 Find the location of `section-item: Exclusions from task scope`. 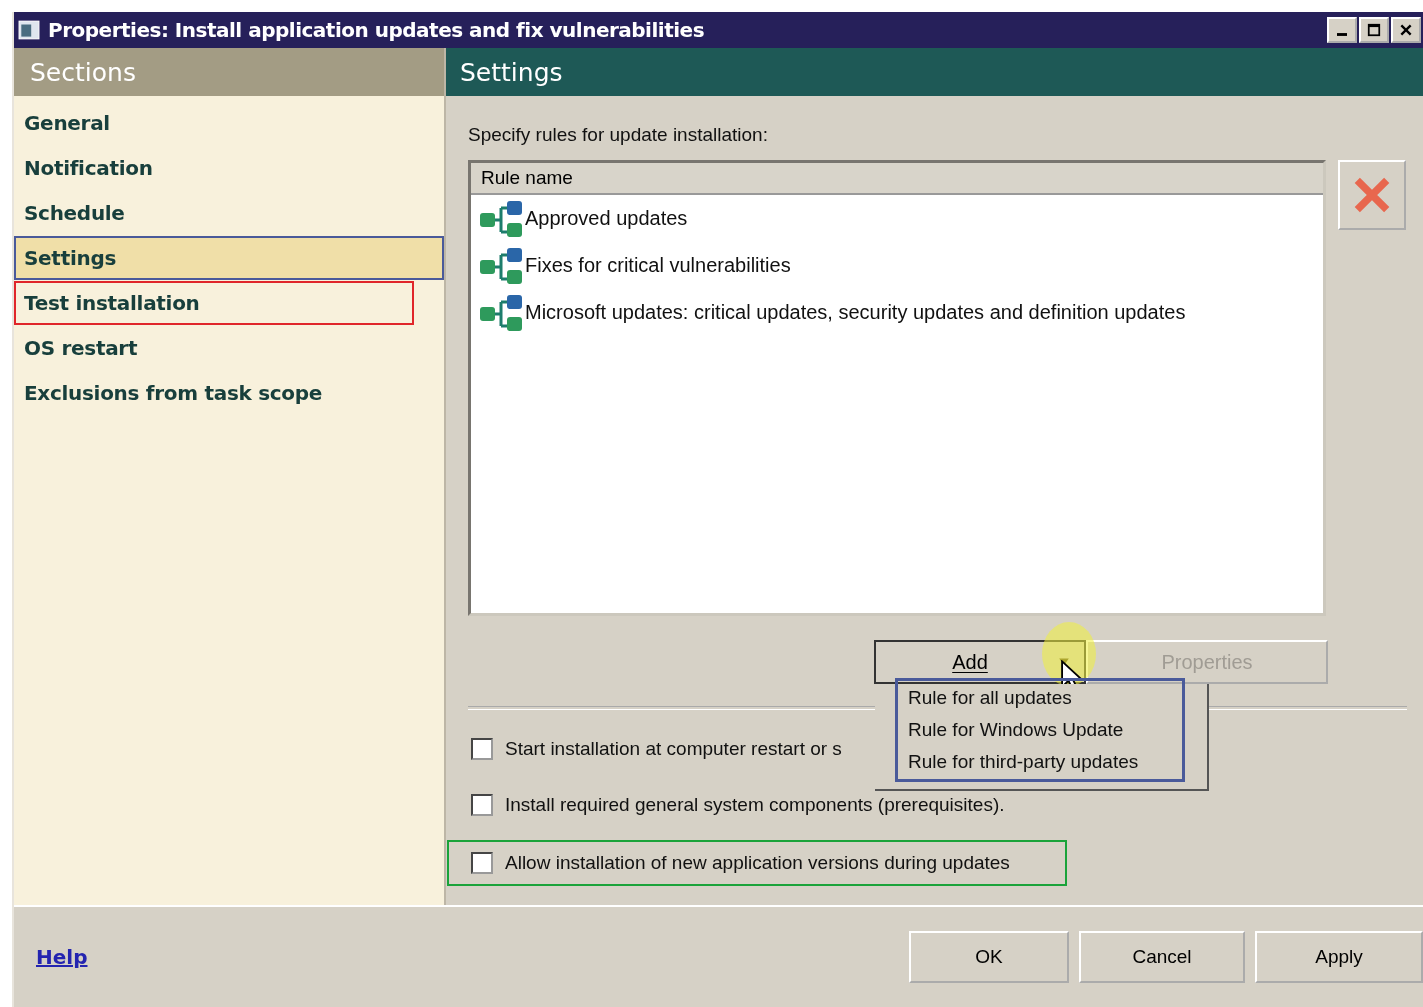

section-item: Exclusions from task scope is located at coordinates (214, 393).